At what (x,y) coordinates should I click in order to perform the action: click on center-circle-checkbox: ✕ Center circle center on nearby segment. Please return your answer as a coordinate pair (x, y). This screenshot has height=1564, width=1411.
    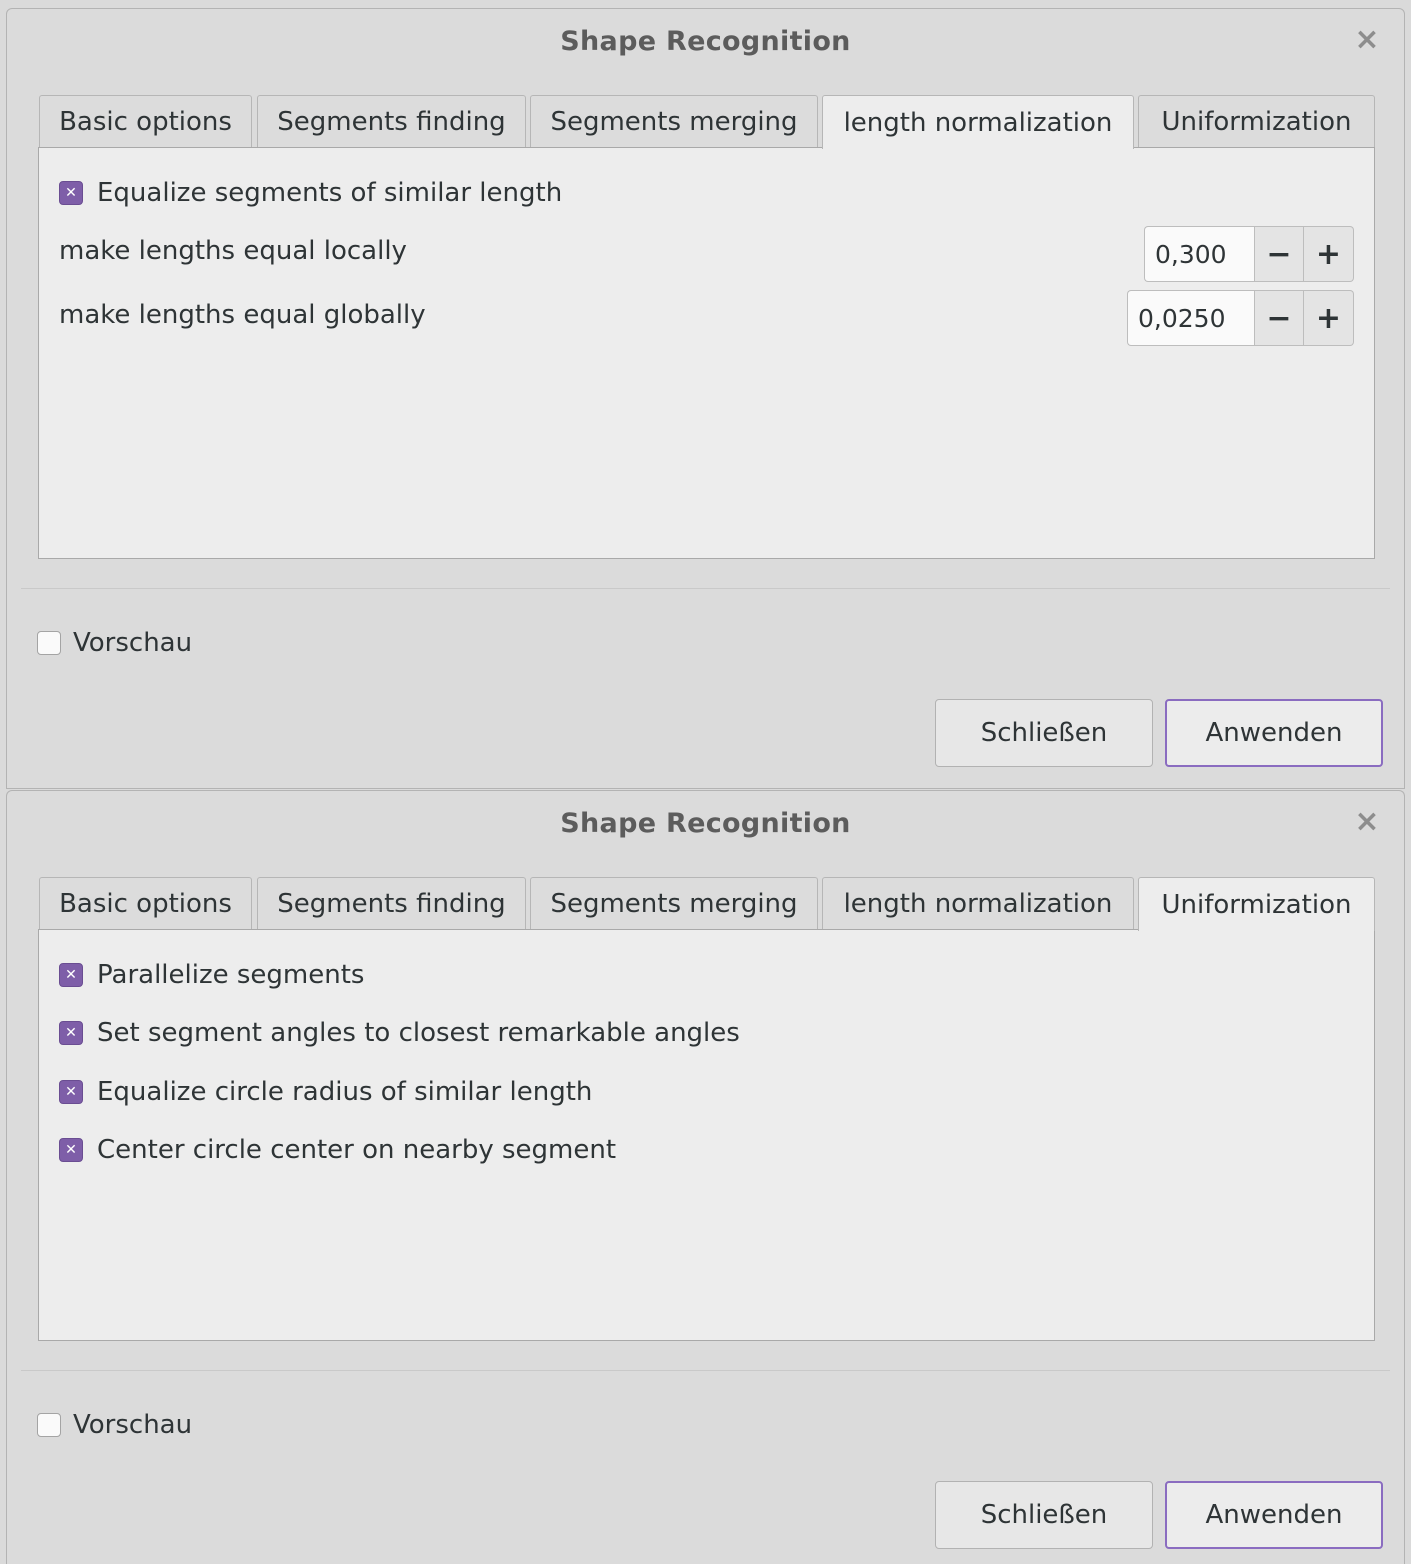
    Looking at the image, I should click on (337, 1150).